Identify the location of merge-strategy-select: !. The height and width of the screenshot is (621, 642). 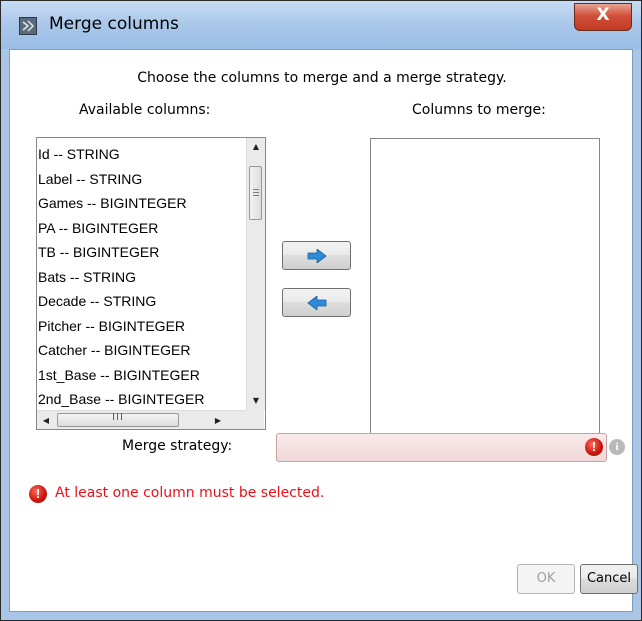
(441, 447).